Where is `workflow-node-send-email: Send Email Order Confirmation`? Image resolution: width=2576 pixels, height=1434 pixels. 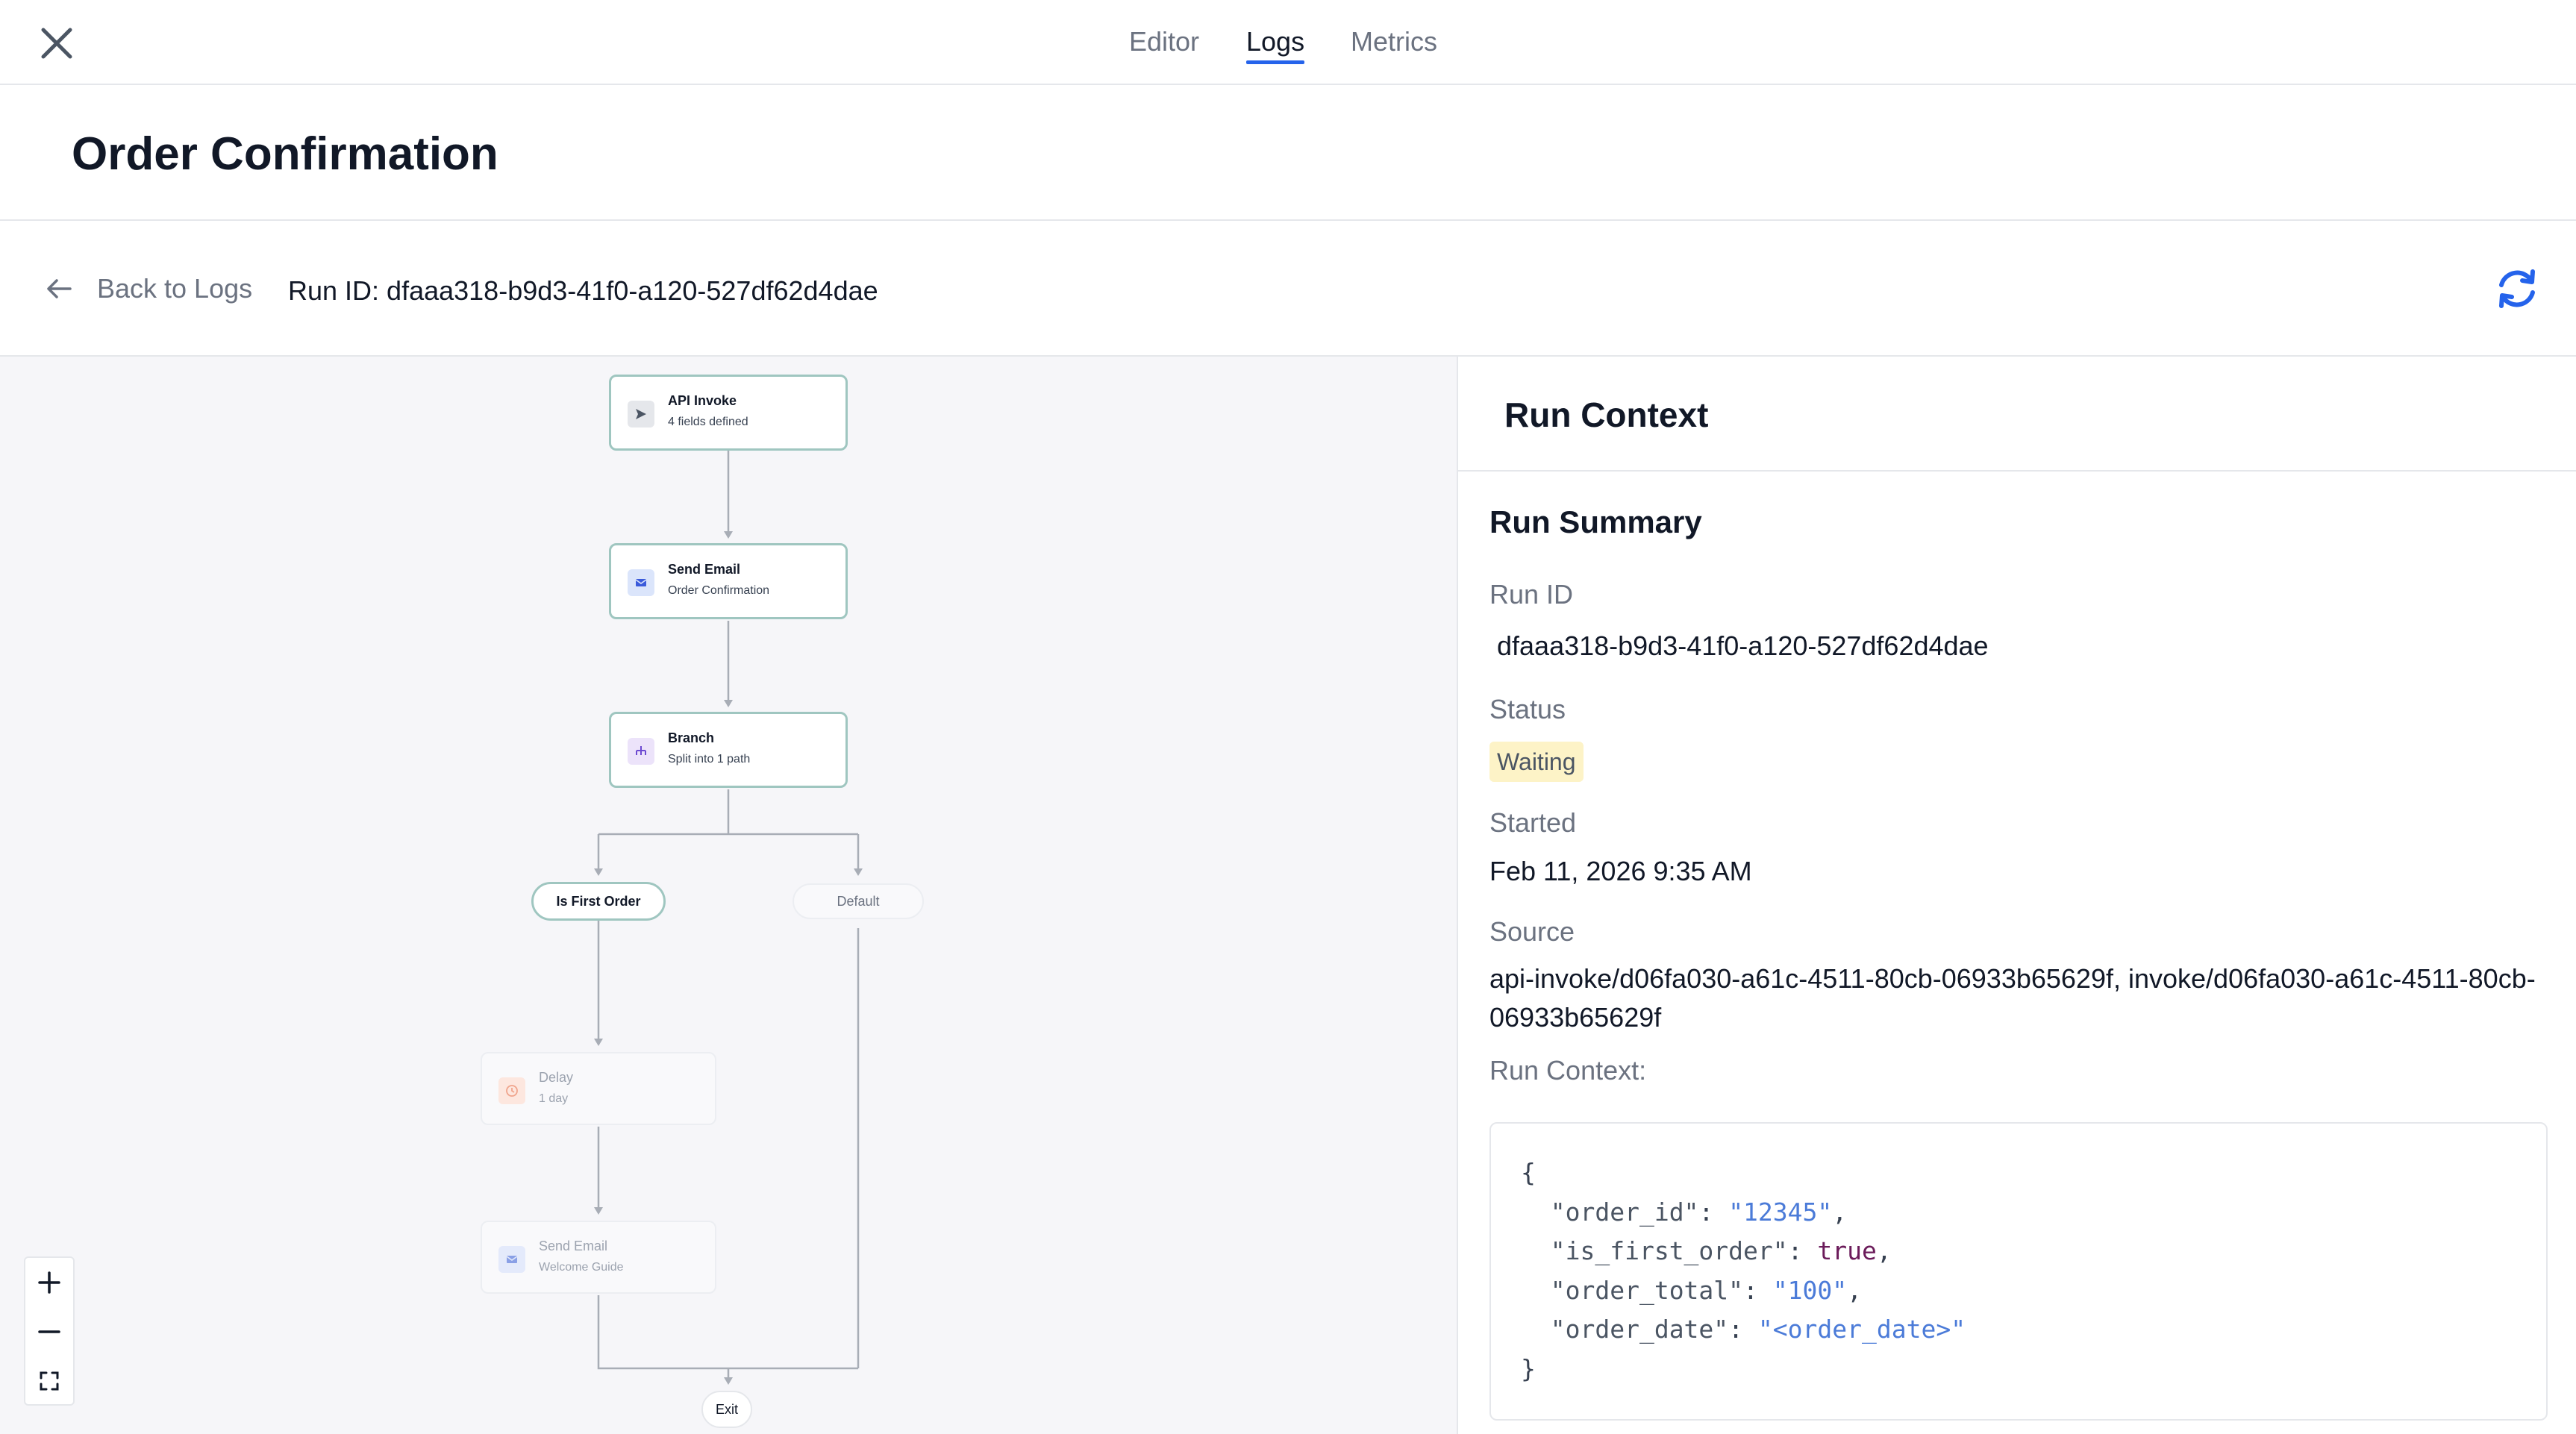 workflow-node-send-email: Send Email Order Confirmation is located at coordinates (728, 581).